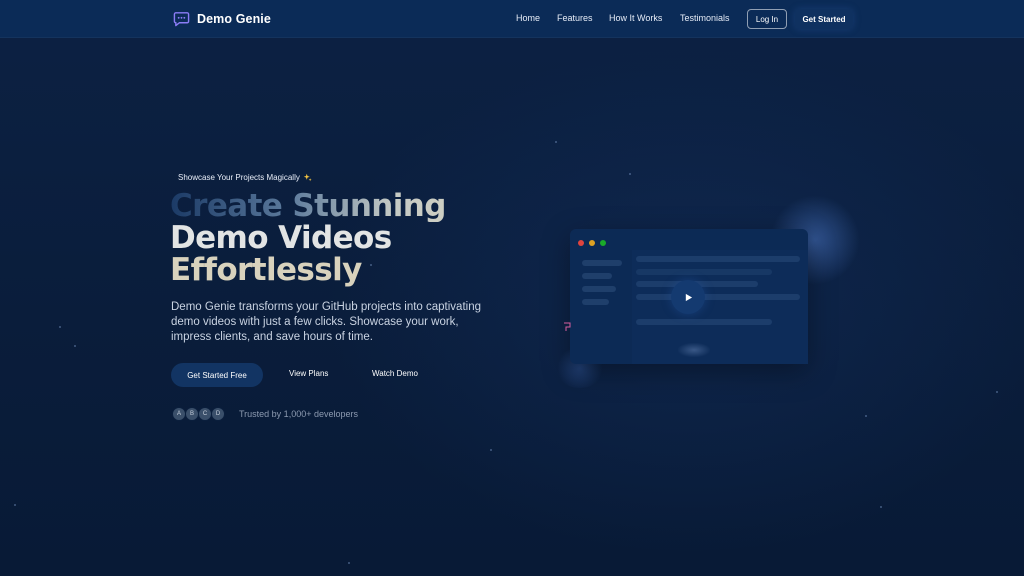 The image size is (1024, 576). Describe the element at coordinates (694, 350) in the screenshot. I see `content-glow` at that location.